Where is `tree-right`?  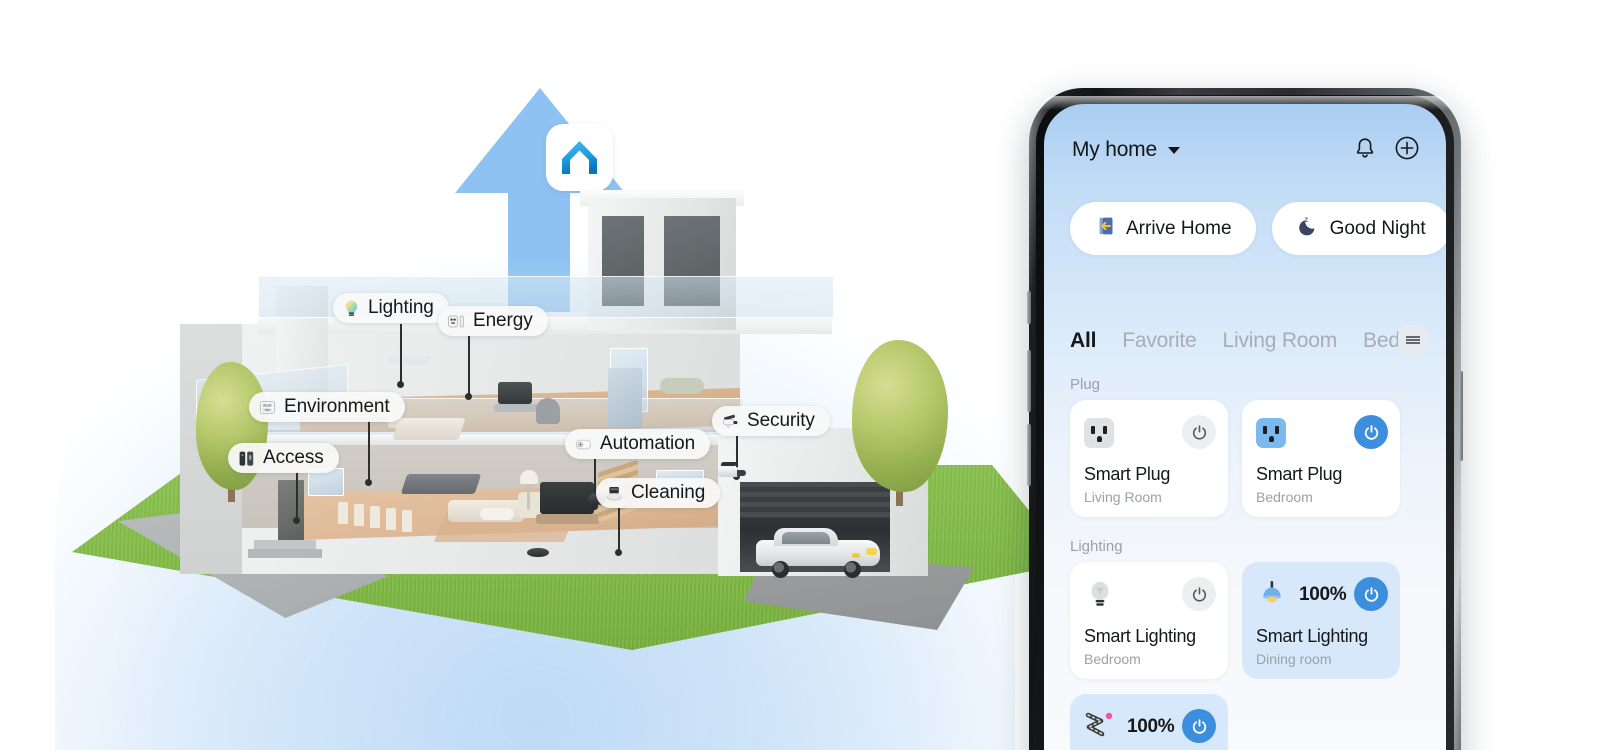 tree-right is located at coordinates (900, 416).